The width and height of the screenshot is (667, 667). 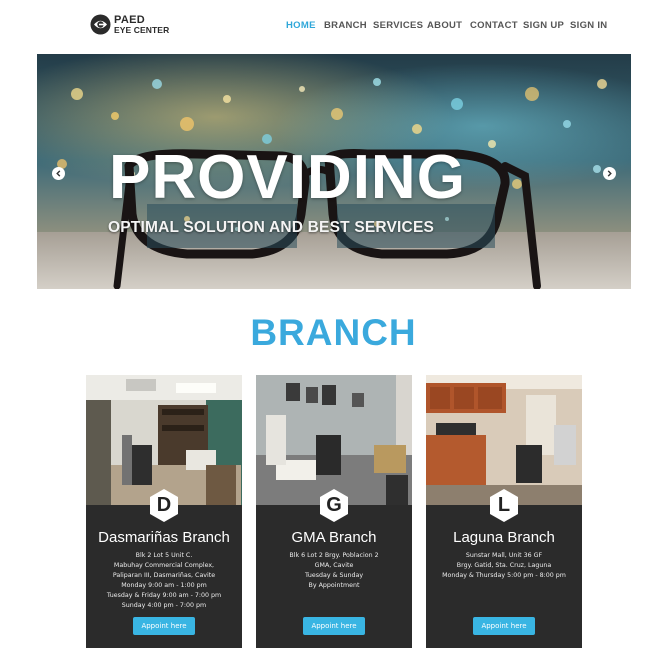 What do you see at coordinates (334, 537) in the screenshot?
I see `branch-name: GMA Branch` at bounding box center [334, 537].